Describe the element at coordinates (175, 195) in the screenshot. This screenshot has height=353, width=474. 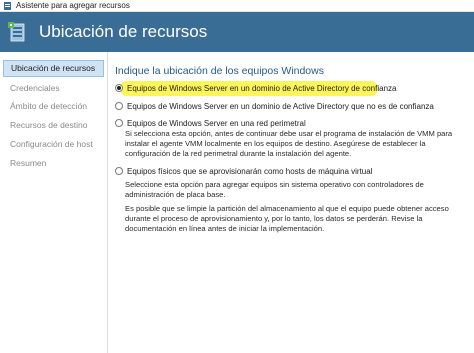
I see `physical-description-line: administración de placa base.` at that location.